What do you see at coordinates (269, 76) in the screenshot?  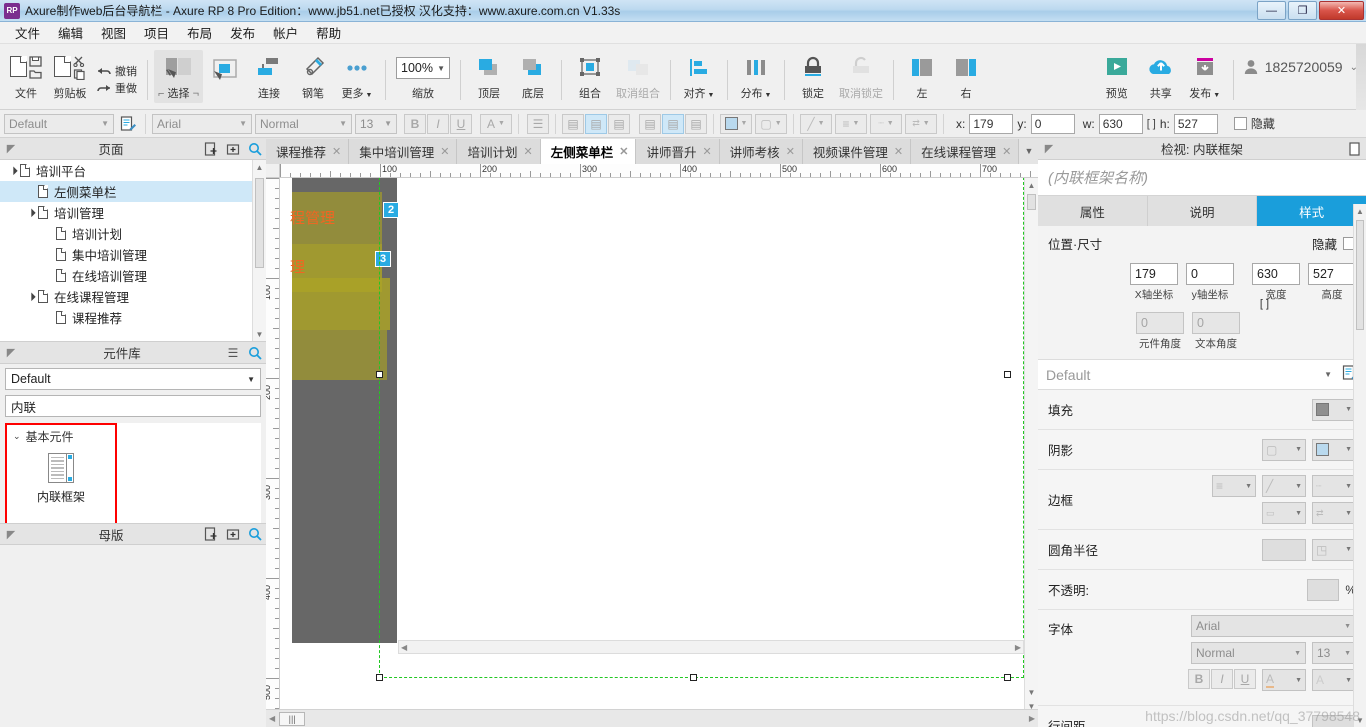 I see `connect-tool-button: 连接` at bounding box center [269, 76].